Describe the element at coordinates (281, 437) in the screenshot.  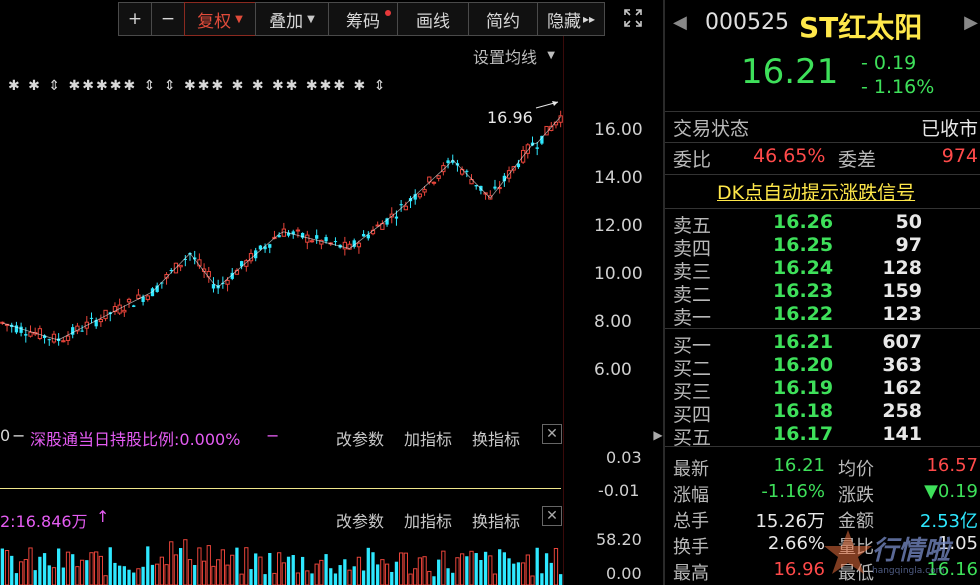
I see `indicator-header: 0 − 深股通当日持股比例:0.000% − 改参数 加指标 换指标 ✕` at that location.